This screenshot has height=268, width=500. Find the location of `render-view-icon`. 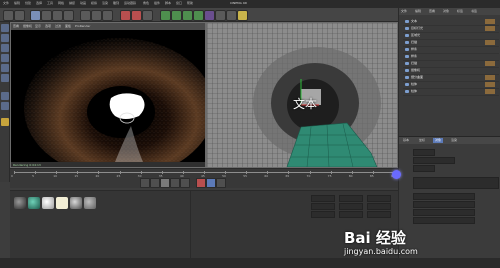

render-view-icon is located at coordinates (125, 15).